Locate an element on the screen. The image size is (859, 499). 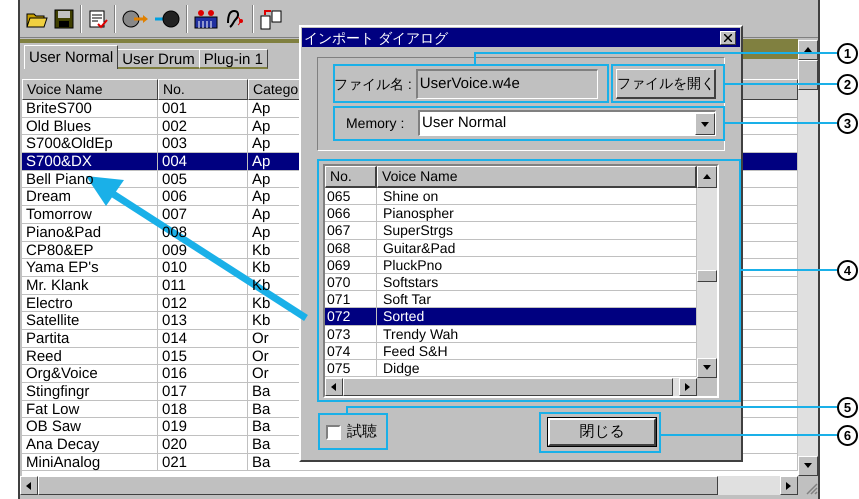
callout-number: 5 is located at coordinates (847, 407).